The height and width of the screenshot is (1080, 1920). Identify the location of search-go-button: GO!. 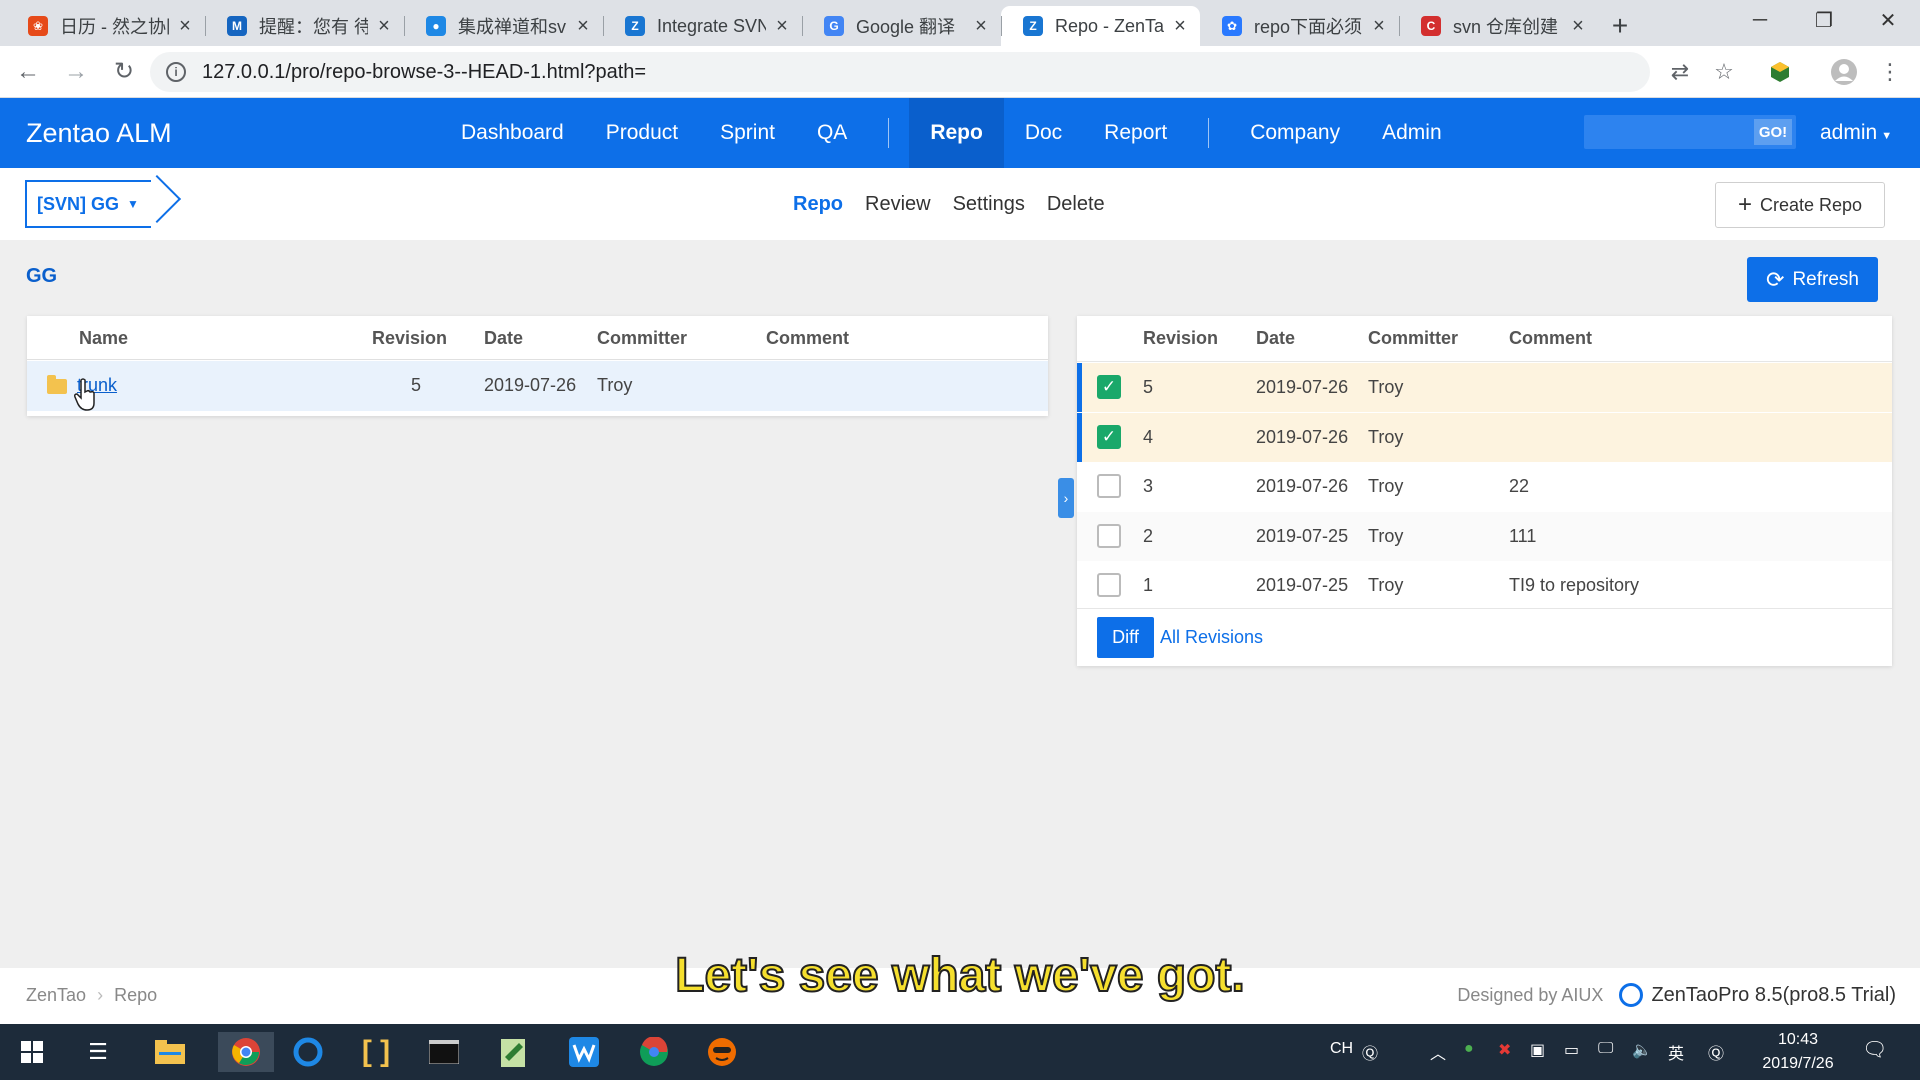
(1773, 132).